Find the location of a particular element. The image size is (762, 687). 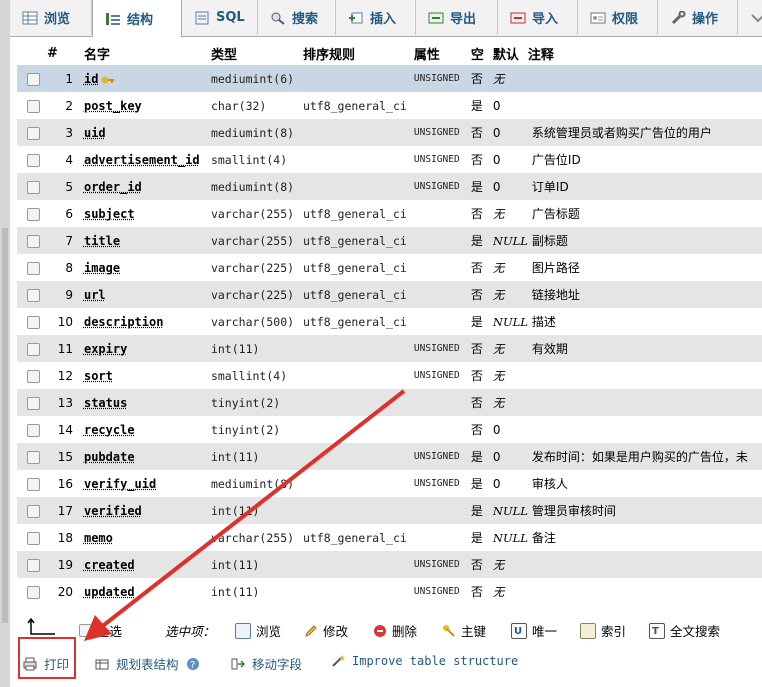

field-name-label: verify_uid is located at coordinates (120, 484).